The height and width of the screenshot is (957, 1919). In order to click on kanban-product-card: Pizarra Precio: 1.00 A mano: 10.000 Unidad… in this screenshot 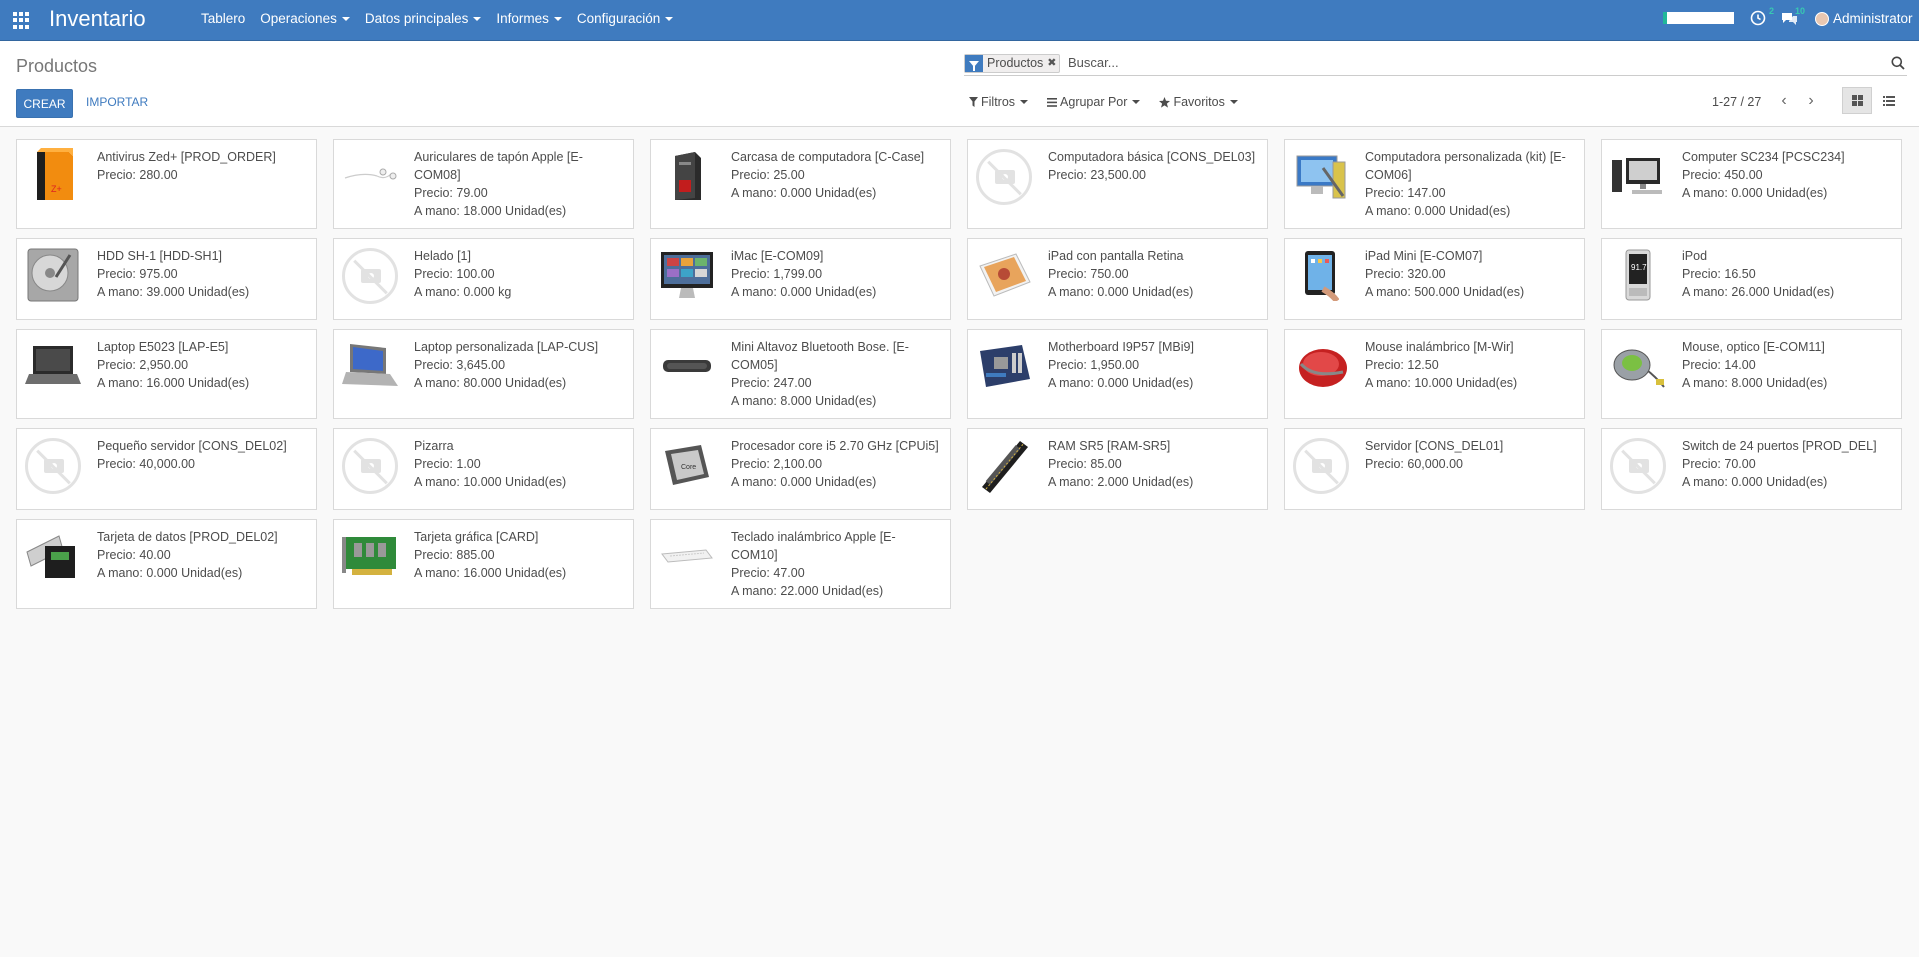, I will do `click(483, 469)`.